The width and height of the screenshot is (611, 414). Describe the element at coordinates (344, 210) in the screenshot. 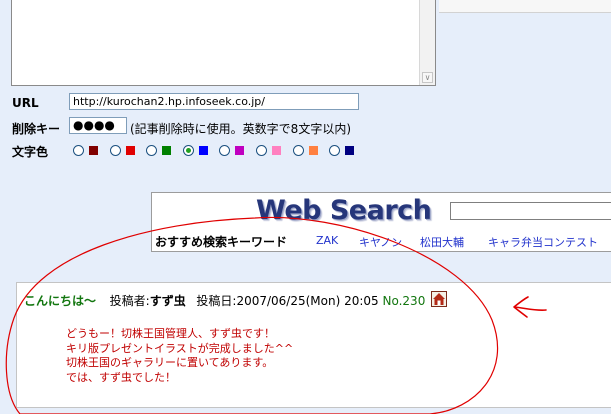

I see `web-search-logo: Web Search` at that location.